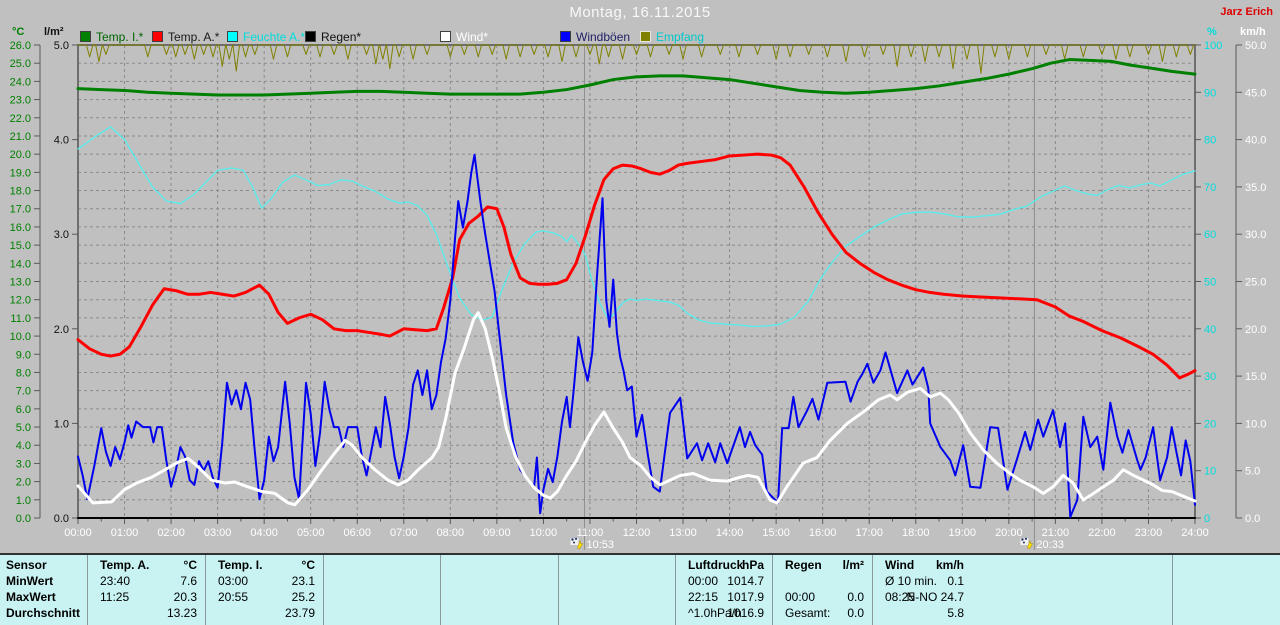 Image resolution: width=1280 pixels, height=625 pixels. What do you see at coordinates (20, 264) in the screenshot?
I see `svg-text: 14.0` at bounding box center [20, 264].